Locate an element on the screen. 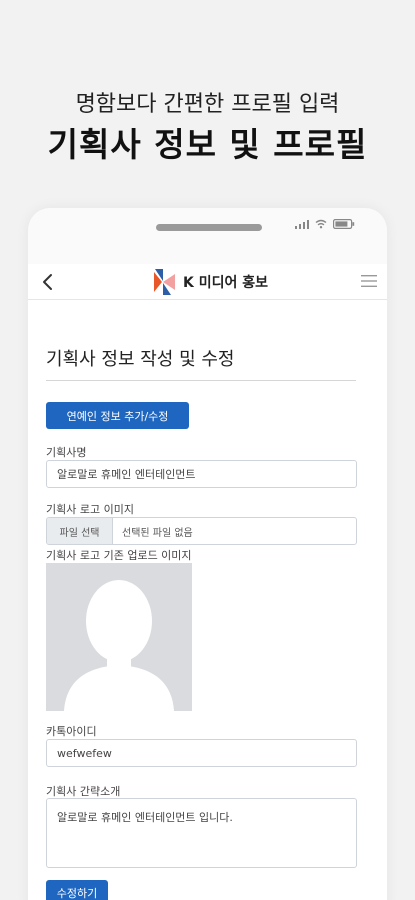 This screenshot has height=900, width=415. phone-speaker-notch is located at coordinates (209, 227).